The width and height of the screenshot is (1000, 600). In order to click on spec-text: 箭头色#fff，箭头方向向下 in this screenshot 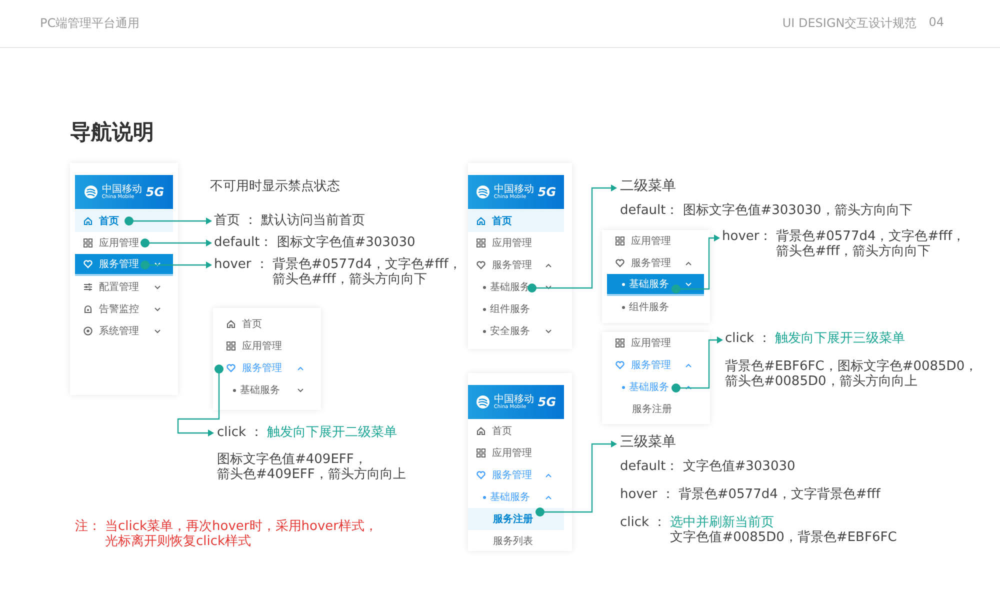, I will do `click(350, 279)`.